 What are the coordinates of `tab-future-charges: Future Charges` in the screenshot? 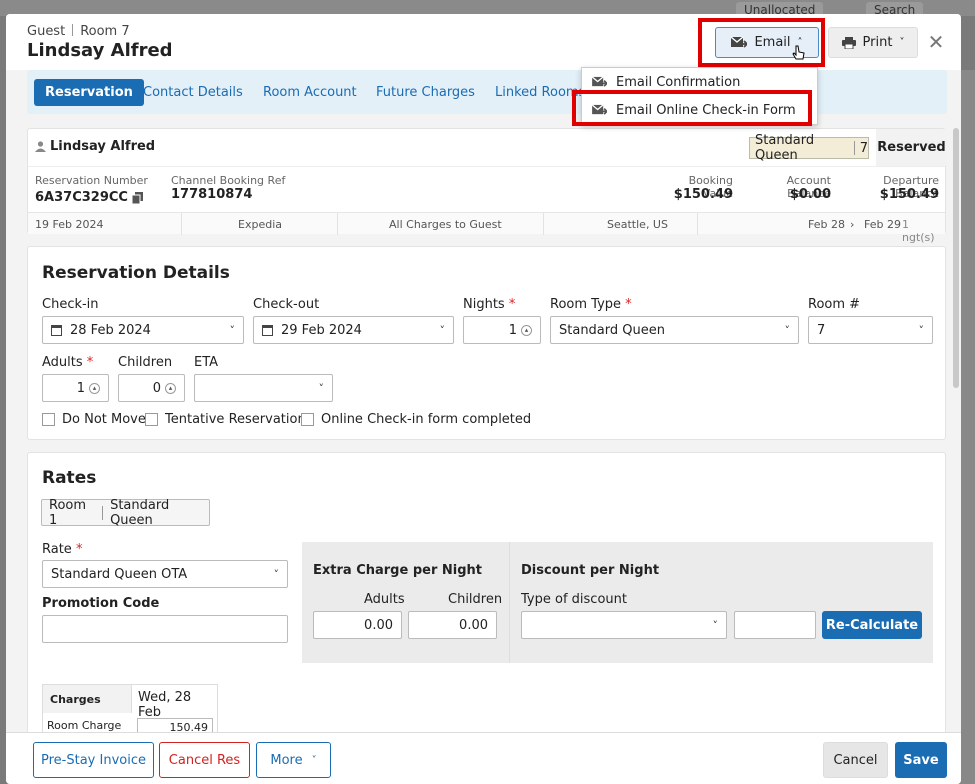 It's located at (425, 92).